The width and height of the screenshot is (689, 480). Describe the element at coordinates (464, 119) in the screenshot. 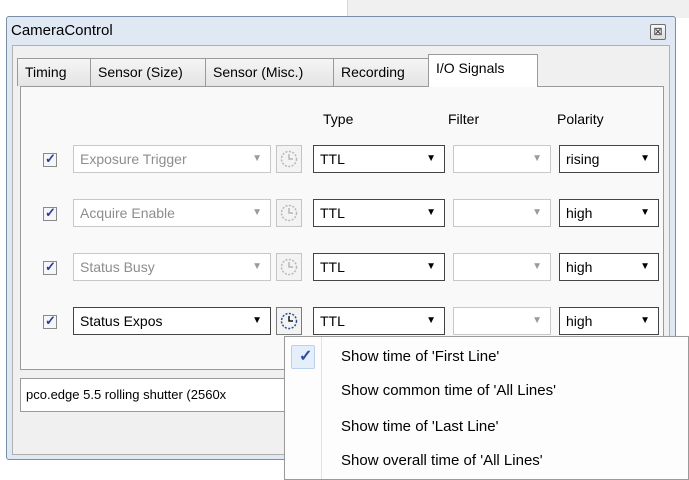

I see `column-header-filter: Filter` at that location.